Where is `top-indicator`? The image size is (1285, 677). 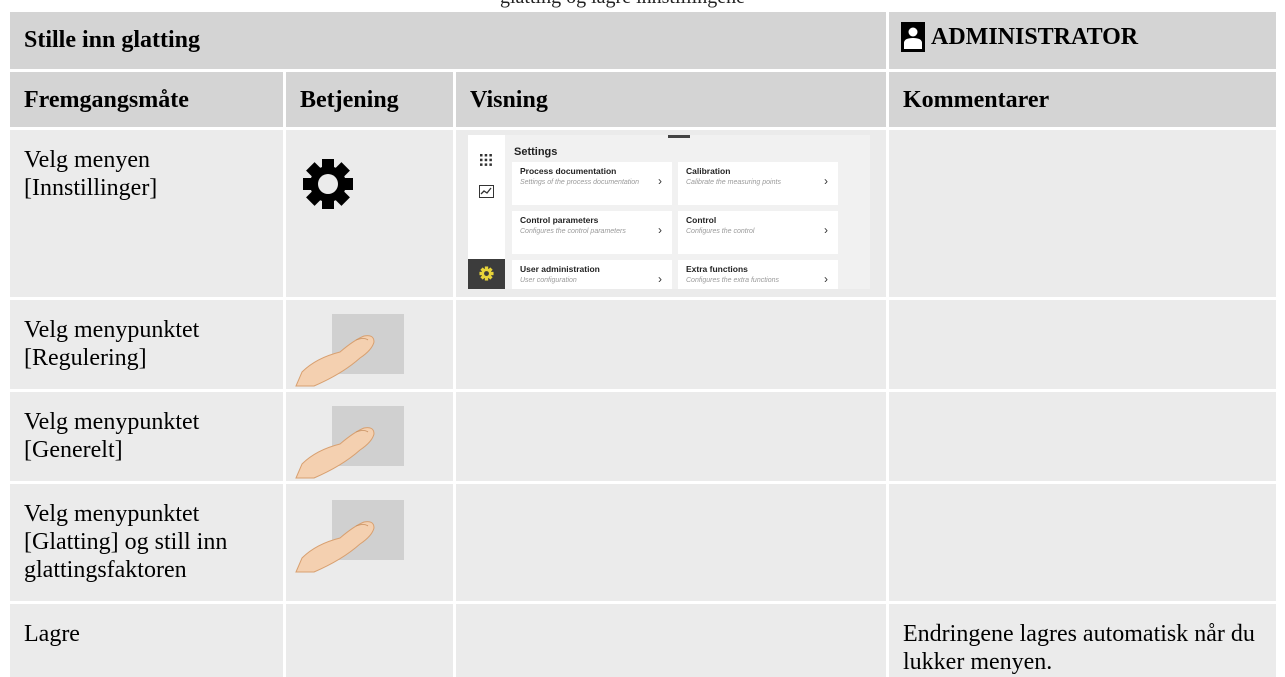
top-indicator is located at coordinates (679, 136).